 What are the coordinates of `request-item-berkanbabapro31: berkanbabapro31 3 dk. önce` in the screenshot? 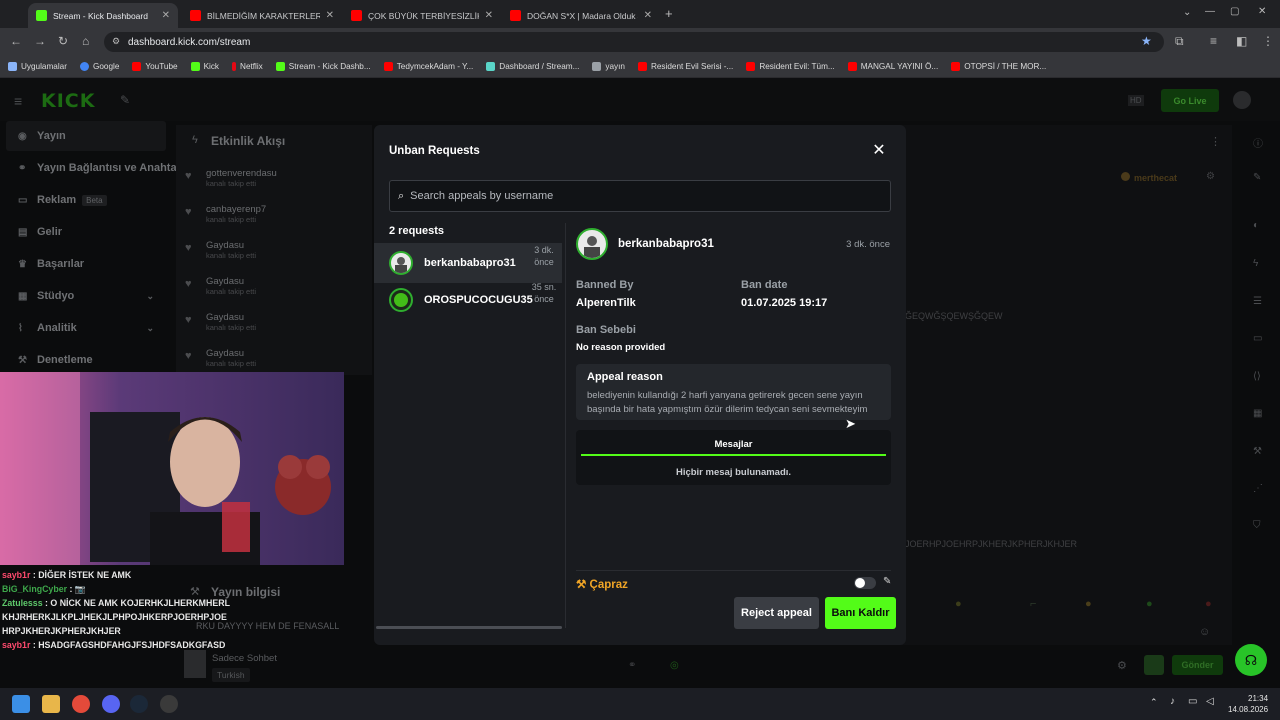 It's located at (468, 263).